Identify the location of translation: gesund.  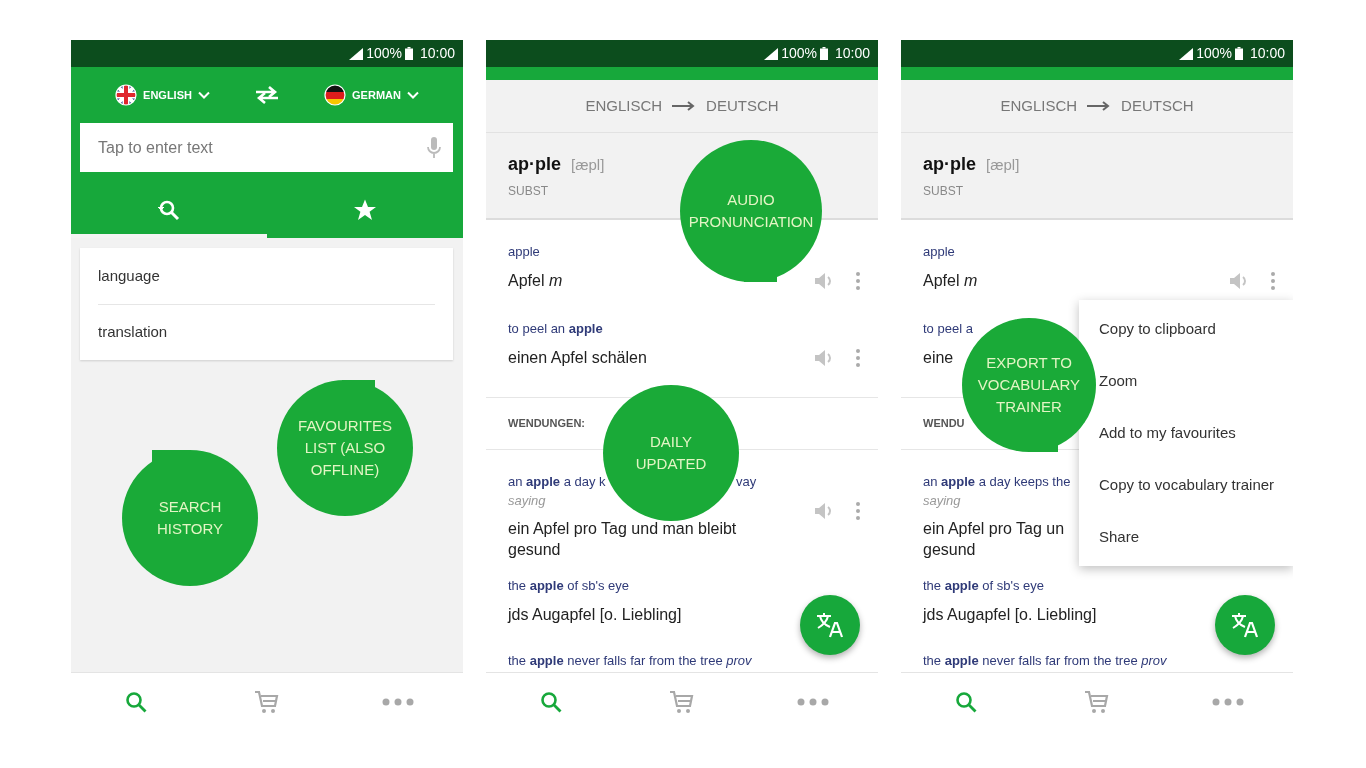
(949, 550).